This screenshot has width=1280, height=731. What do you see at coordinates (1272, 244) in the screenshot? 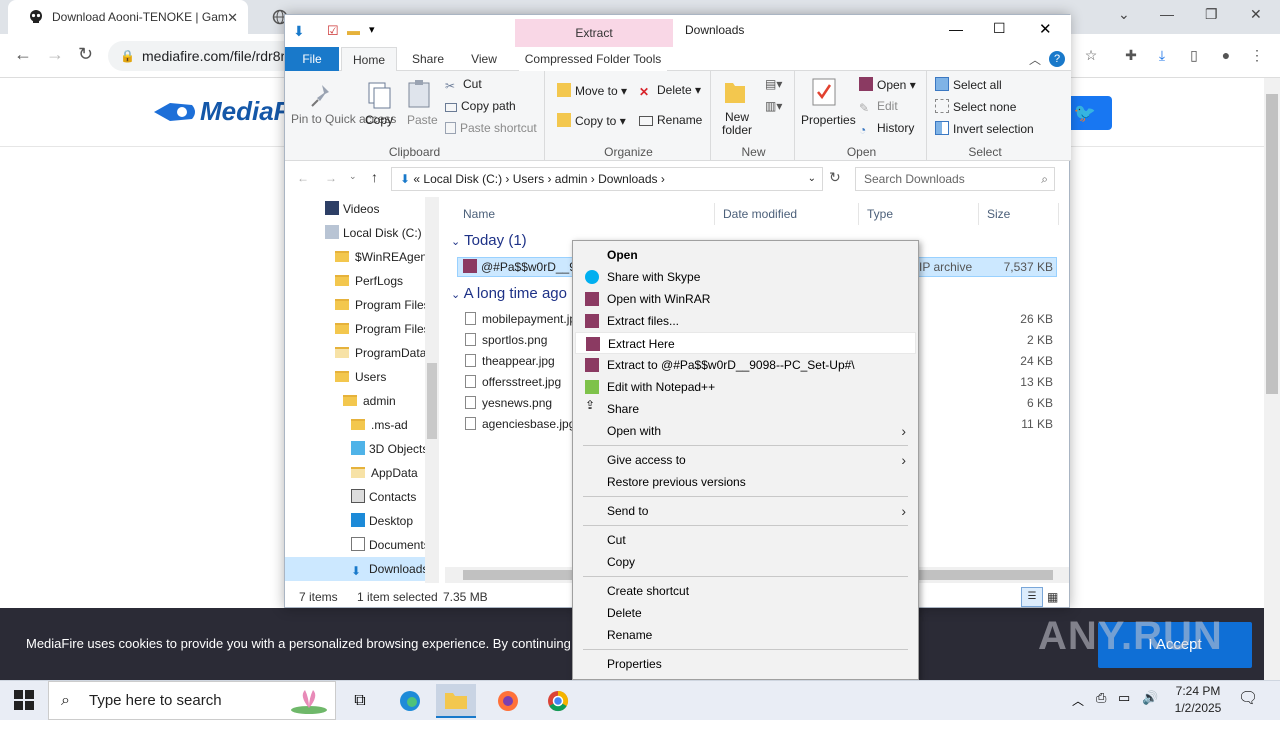
I see `page-scroll-thumb` at bounding box center [1272, 244].